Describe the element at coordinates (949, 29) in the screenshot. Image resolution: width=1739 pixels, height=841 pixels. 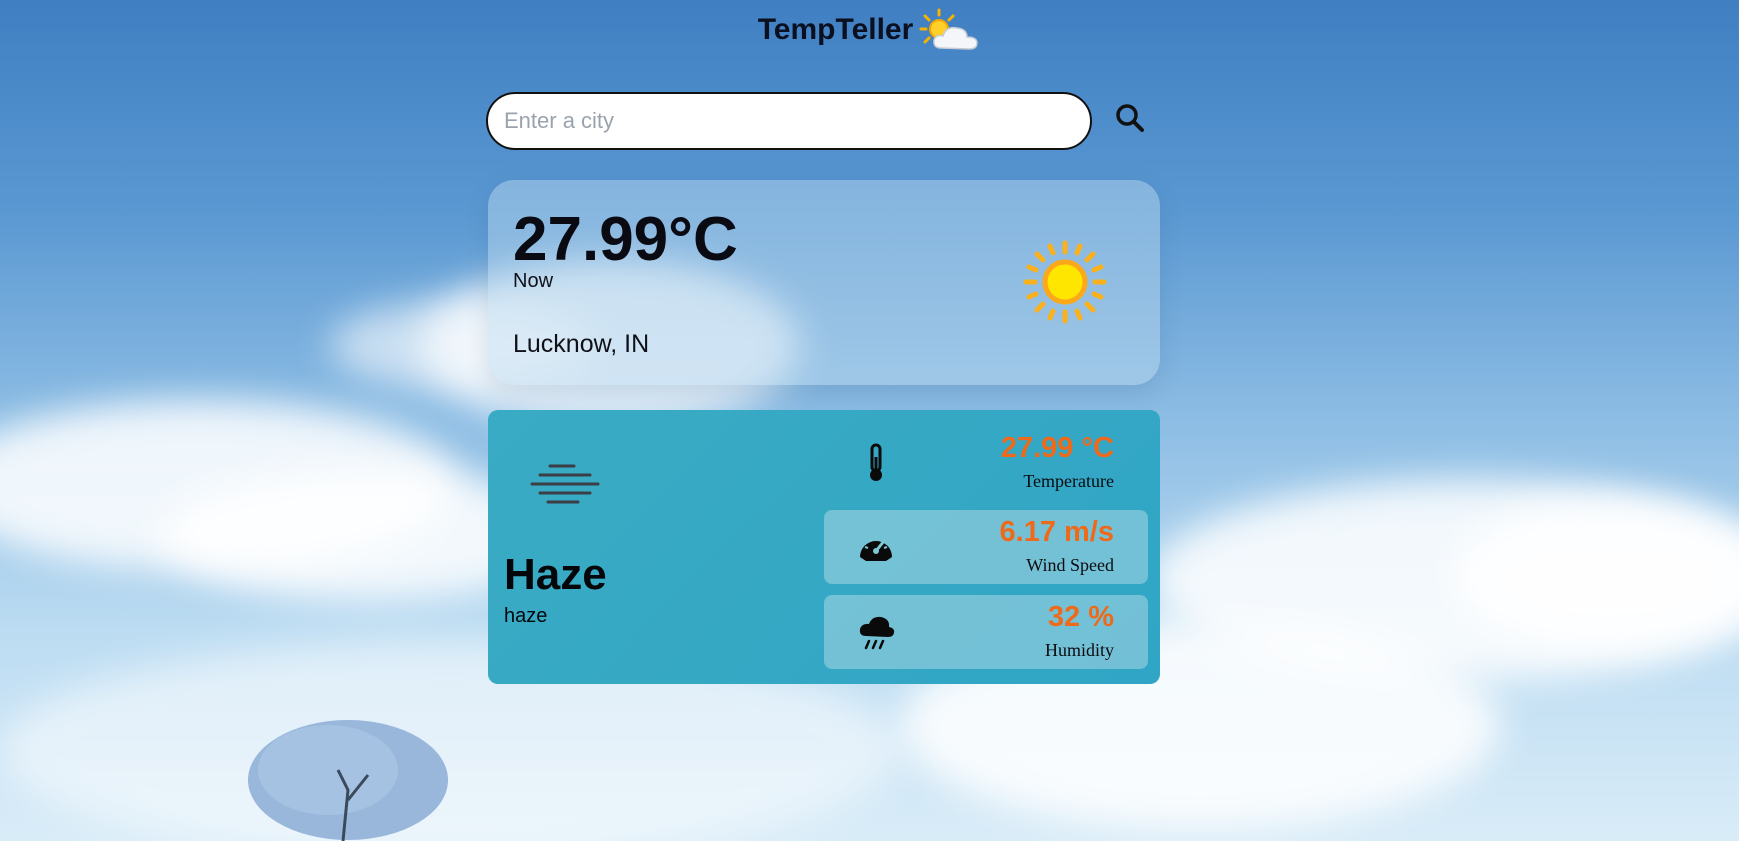
I see `sun-behind-cloud-icon` at that location.